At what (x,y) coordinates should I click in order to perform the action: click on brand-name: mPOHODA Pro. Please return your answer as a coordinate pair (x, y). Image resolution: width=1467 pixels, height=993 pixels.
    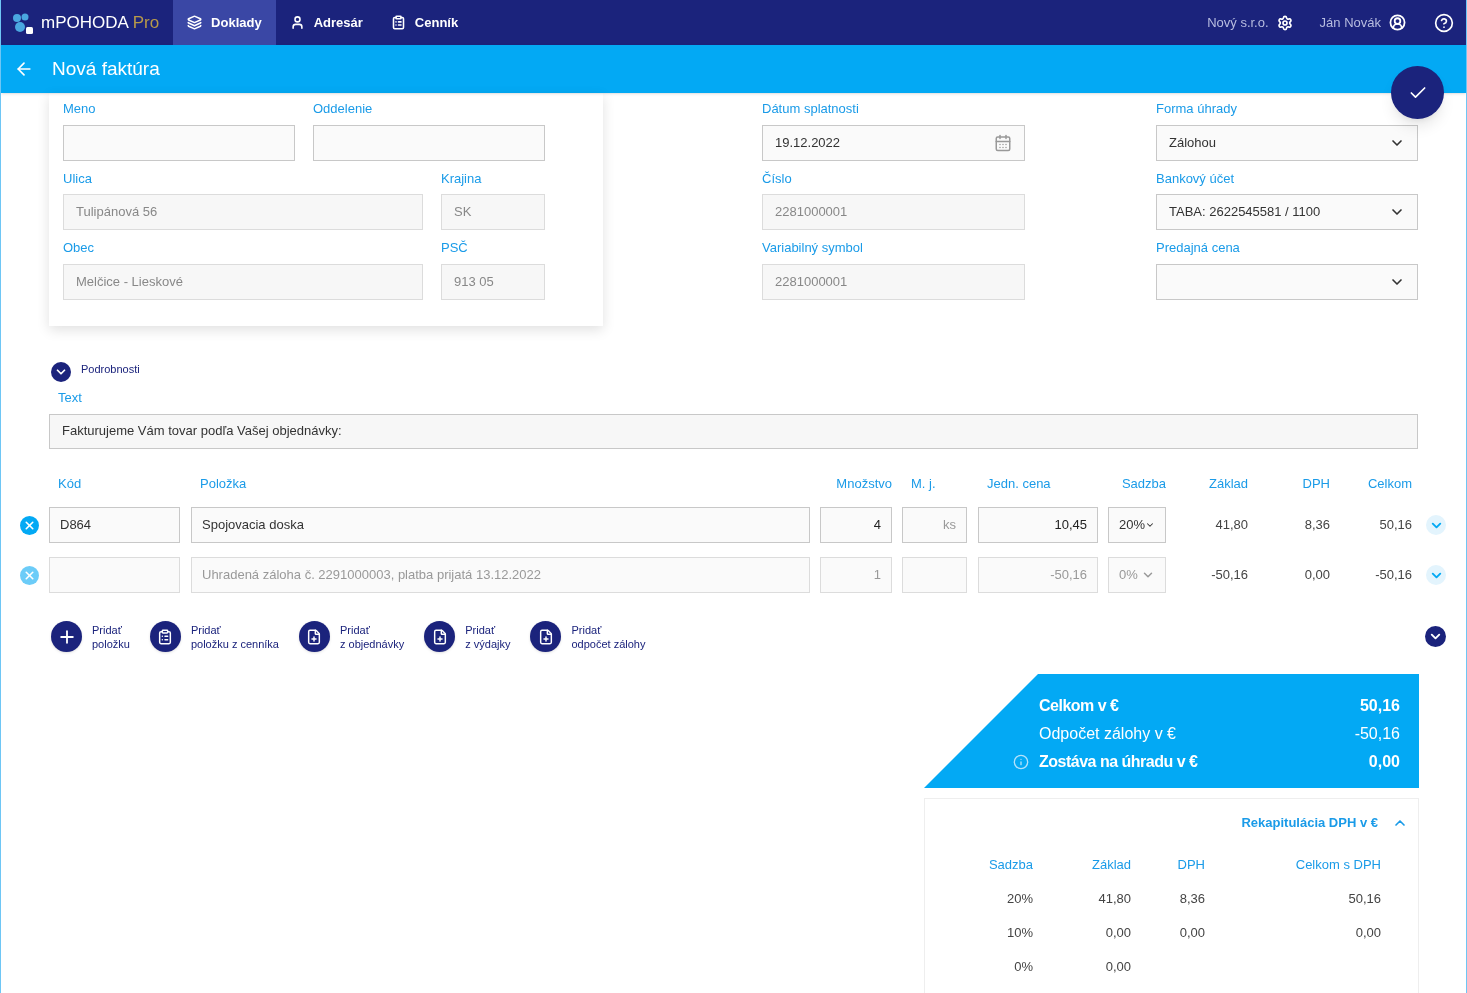
    Looking at the image, I should click on (100, 22).